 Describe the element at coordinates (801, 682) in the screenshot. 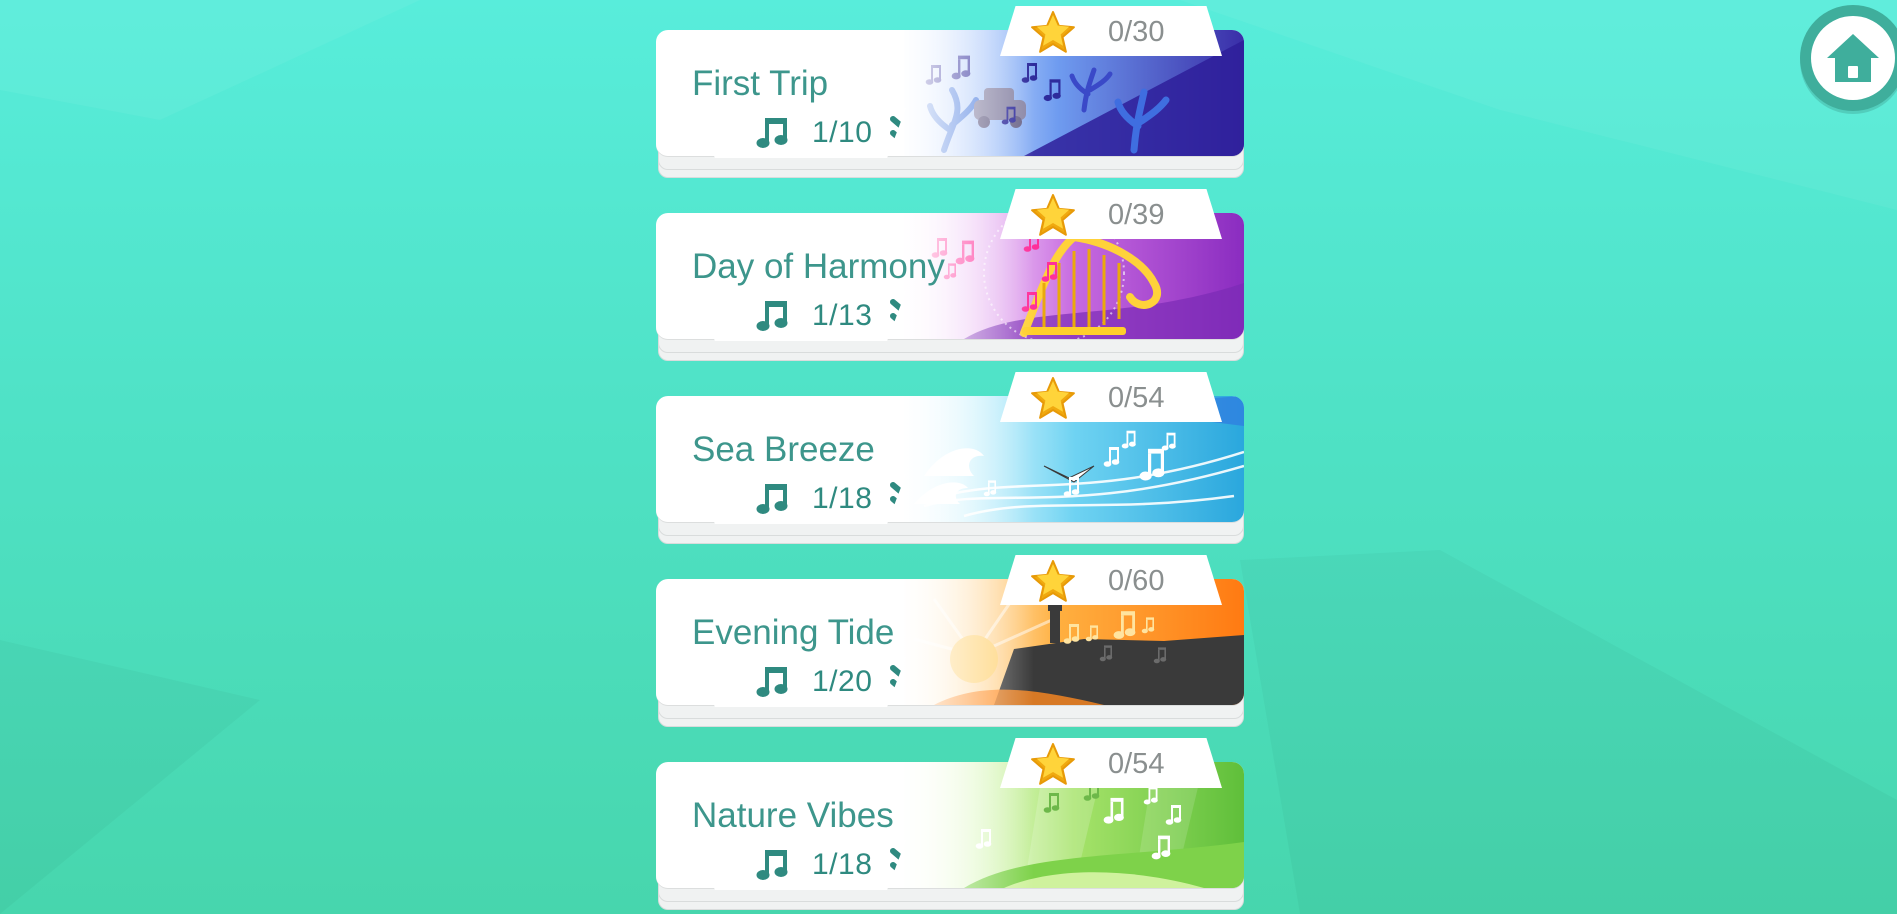

I see `song-count-tab: 1/20` at that location.